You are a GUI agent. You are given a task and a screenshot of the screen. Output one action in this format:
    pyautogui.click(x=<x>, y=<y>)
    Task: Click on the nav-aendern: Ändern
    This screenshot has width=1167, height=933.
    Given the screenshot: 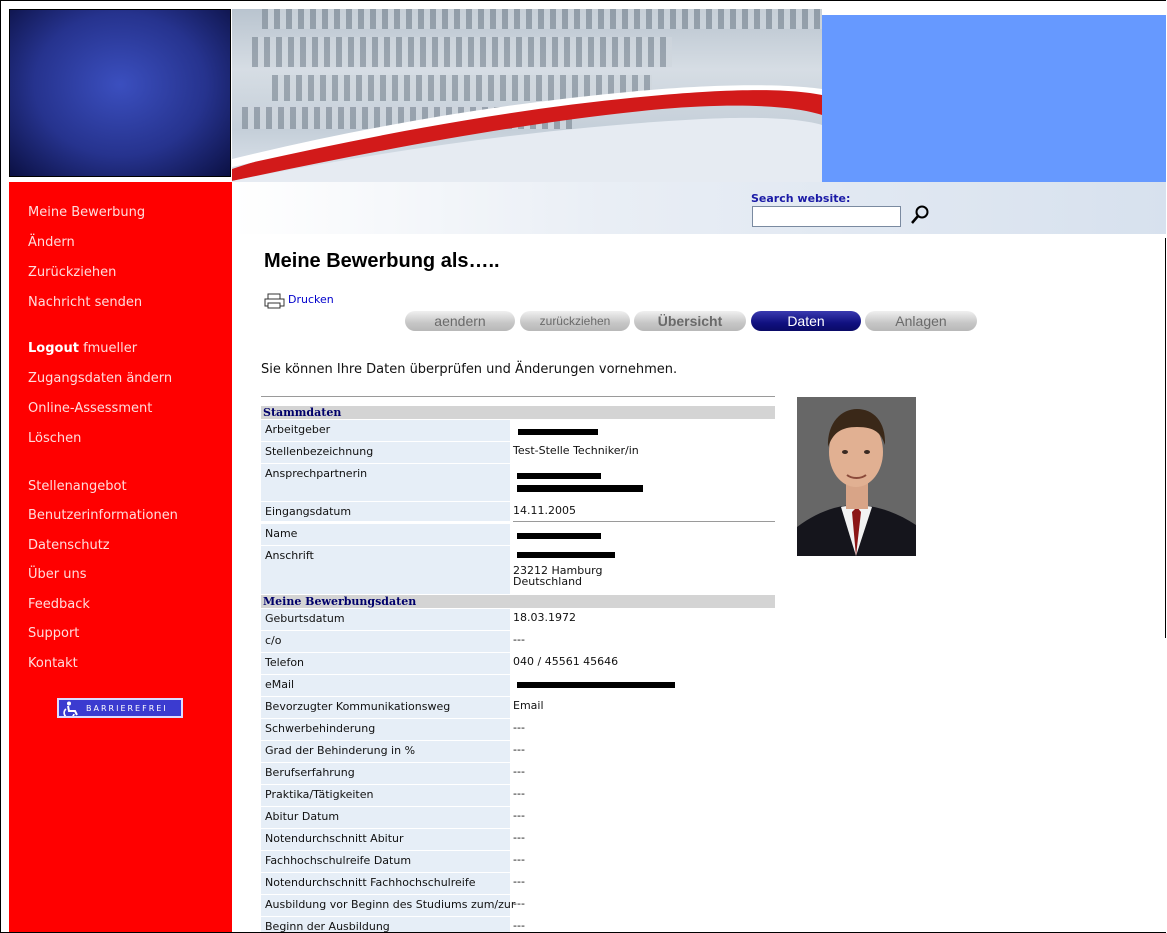 What is the action you would take?
    pyautogui.click(x=51, y=242)
    